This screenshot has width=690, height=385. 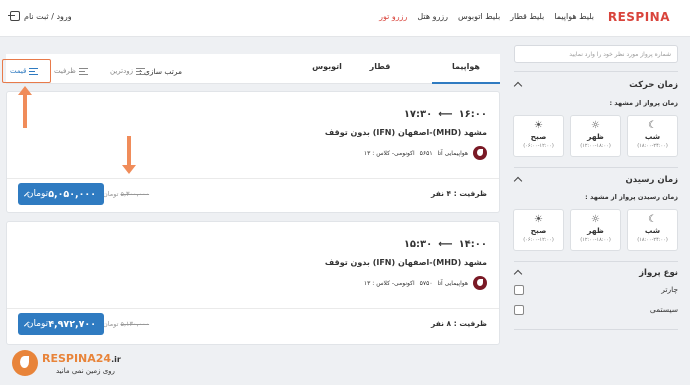 What do you see at coordinates (127, 71) in the screenshot?
I see `sort-earliest: زودترین` at bounding box center [127, 71].